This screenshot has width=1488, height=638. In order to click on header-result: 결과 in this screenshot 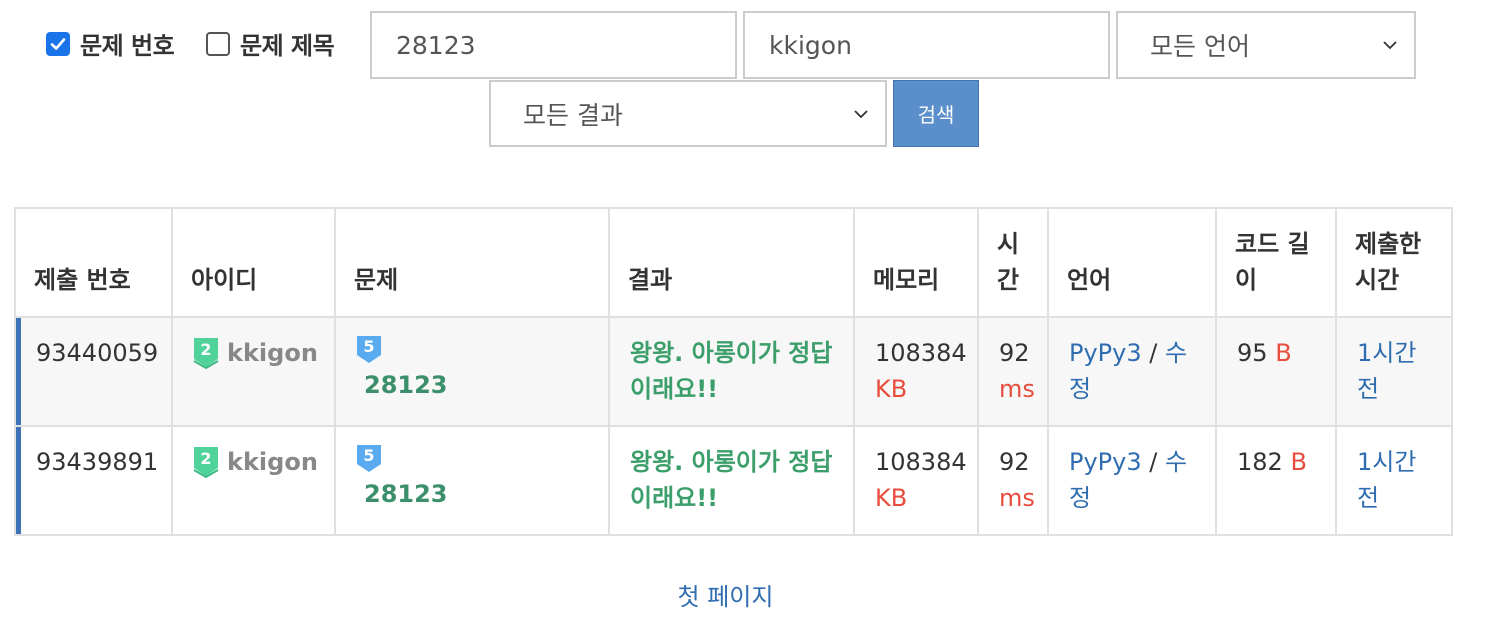, I will do `click(731, 262)`.